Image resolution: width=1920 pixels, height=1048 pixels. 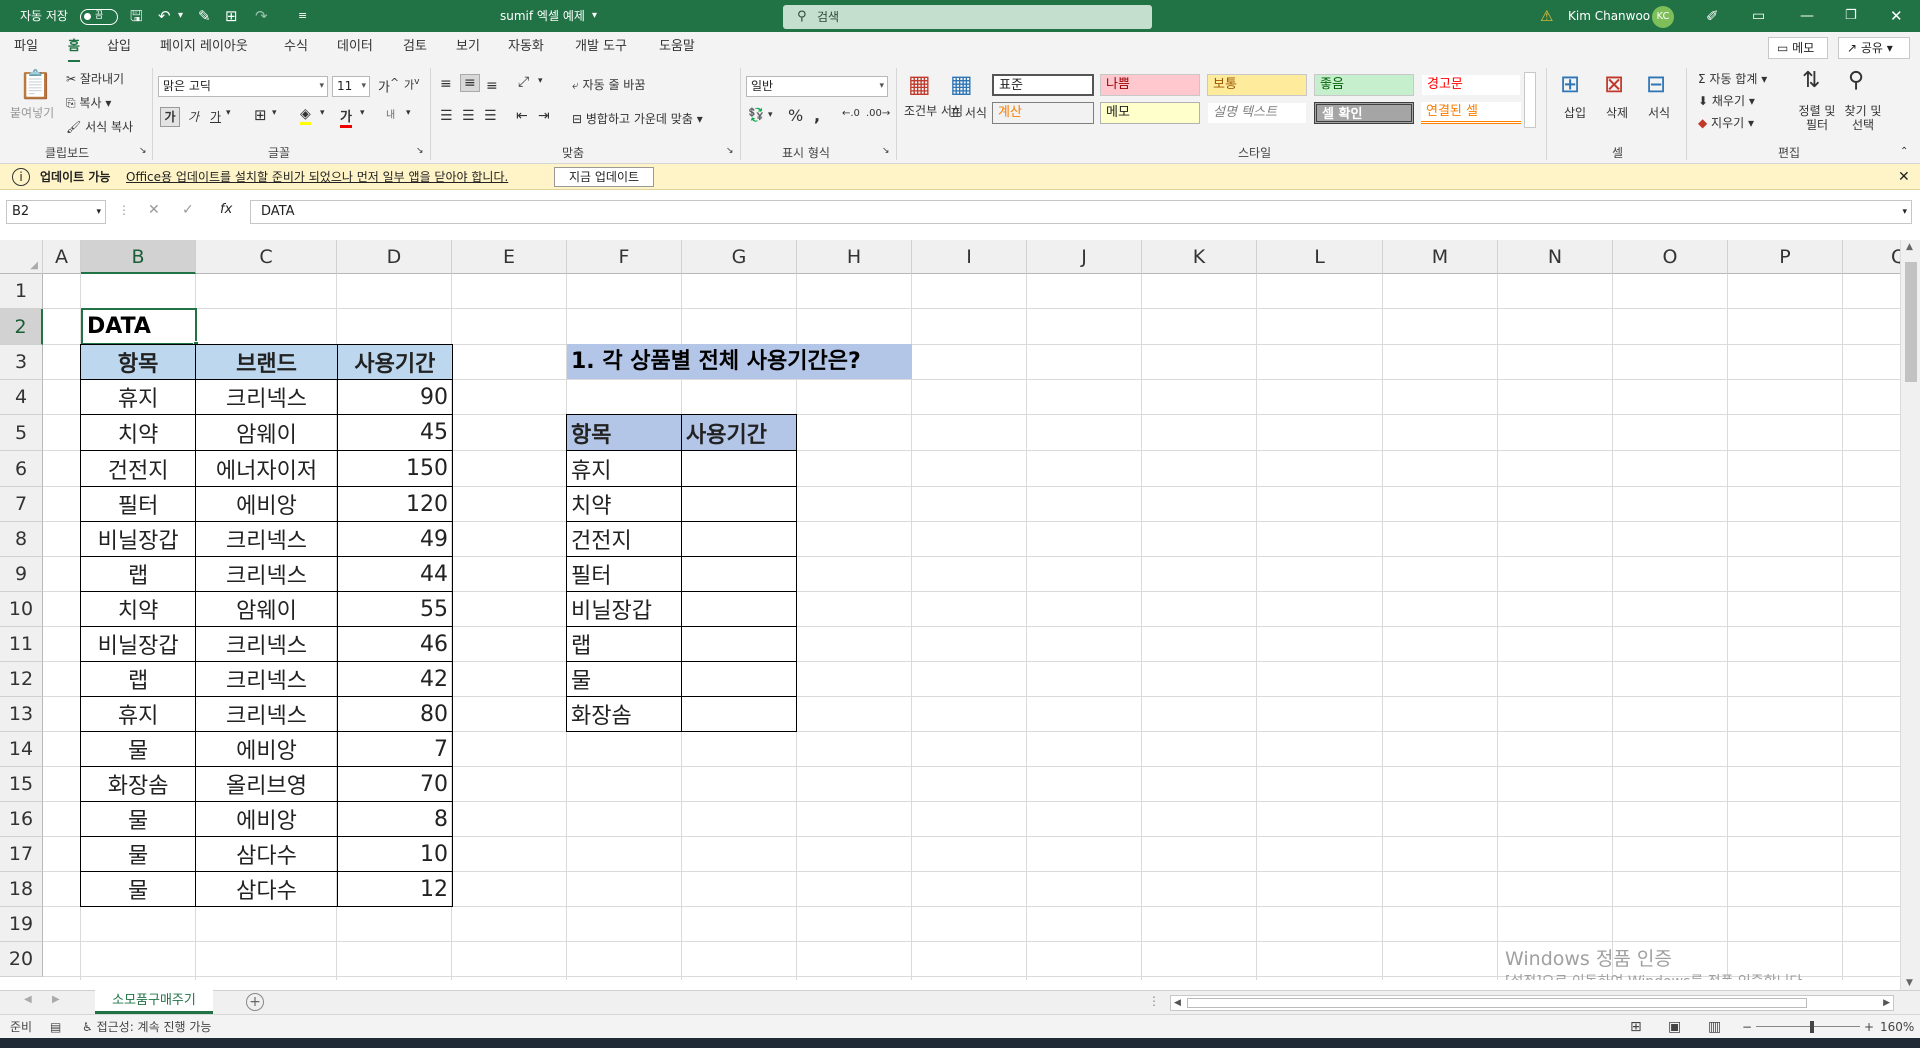 I want to click on row-header: 12, so click(x=21, y=679).